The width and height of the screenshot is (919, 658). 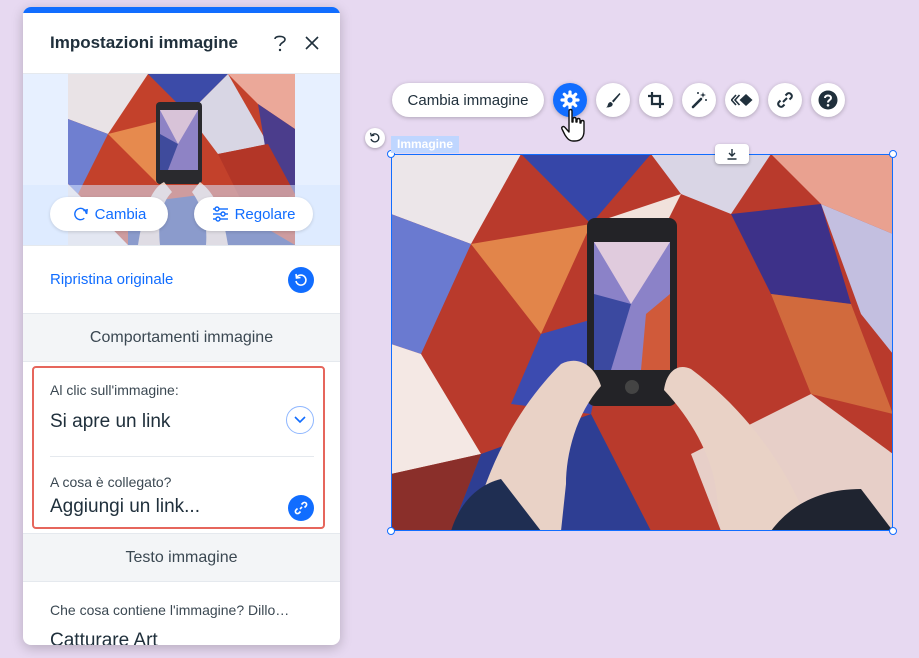 I want to click on hand-pointer-cursor-icon, so click(x=573, y=125).